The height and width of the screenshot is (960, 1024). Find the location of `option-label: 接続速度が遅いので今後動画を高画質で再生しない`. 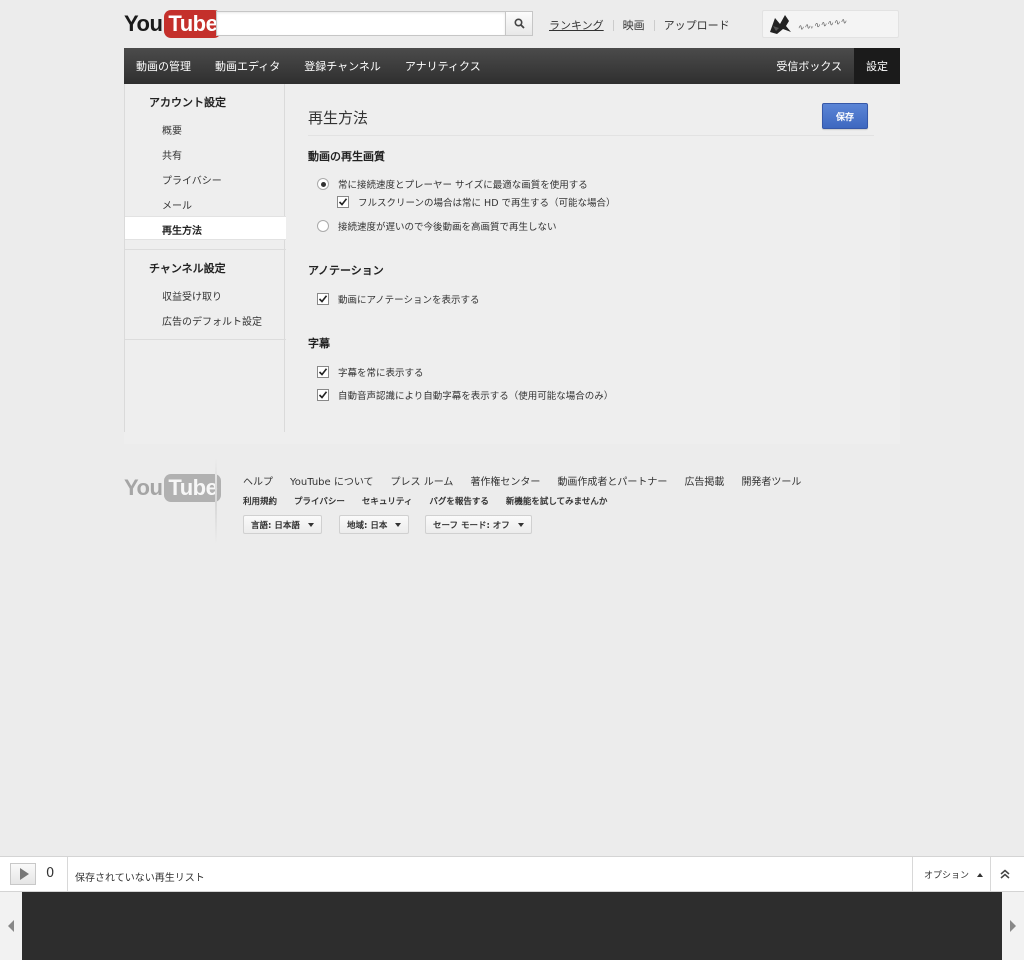

option-label: 接続速度が遅いので今後動画を高画質で再生しない is located at coordinates (447, 227).